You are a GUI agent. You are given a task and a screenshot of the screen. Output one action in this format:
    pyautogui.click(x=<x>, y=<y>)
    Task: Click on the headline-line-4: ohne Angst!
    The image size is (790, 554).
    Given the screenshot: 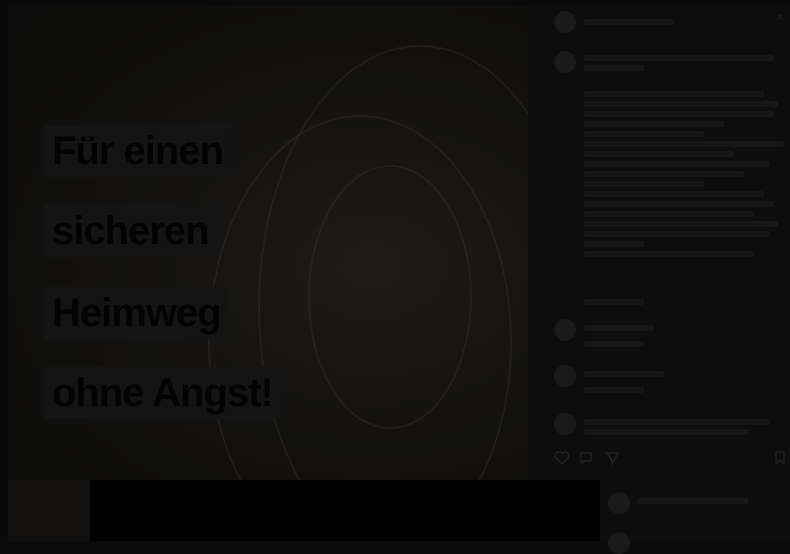 What is the action you would take?
    pyautogui.click(x=162, y=393)
    